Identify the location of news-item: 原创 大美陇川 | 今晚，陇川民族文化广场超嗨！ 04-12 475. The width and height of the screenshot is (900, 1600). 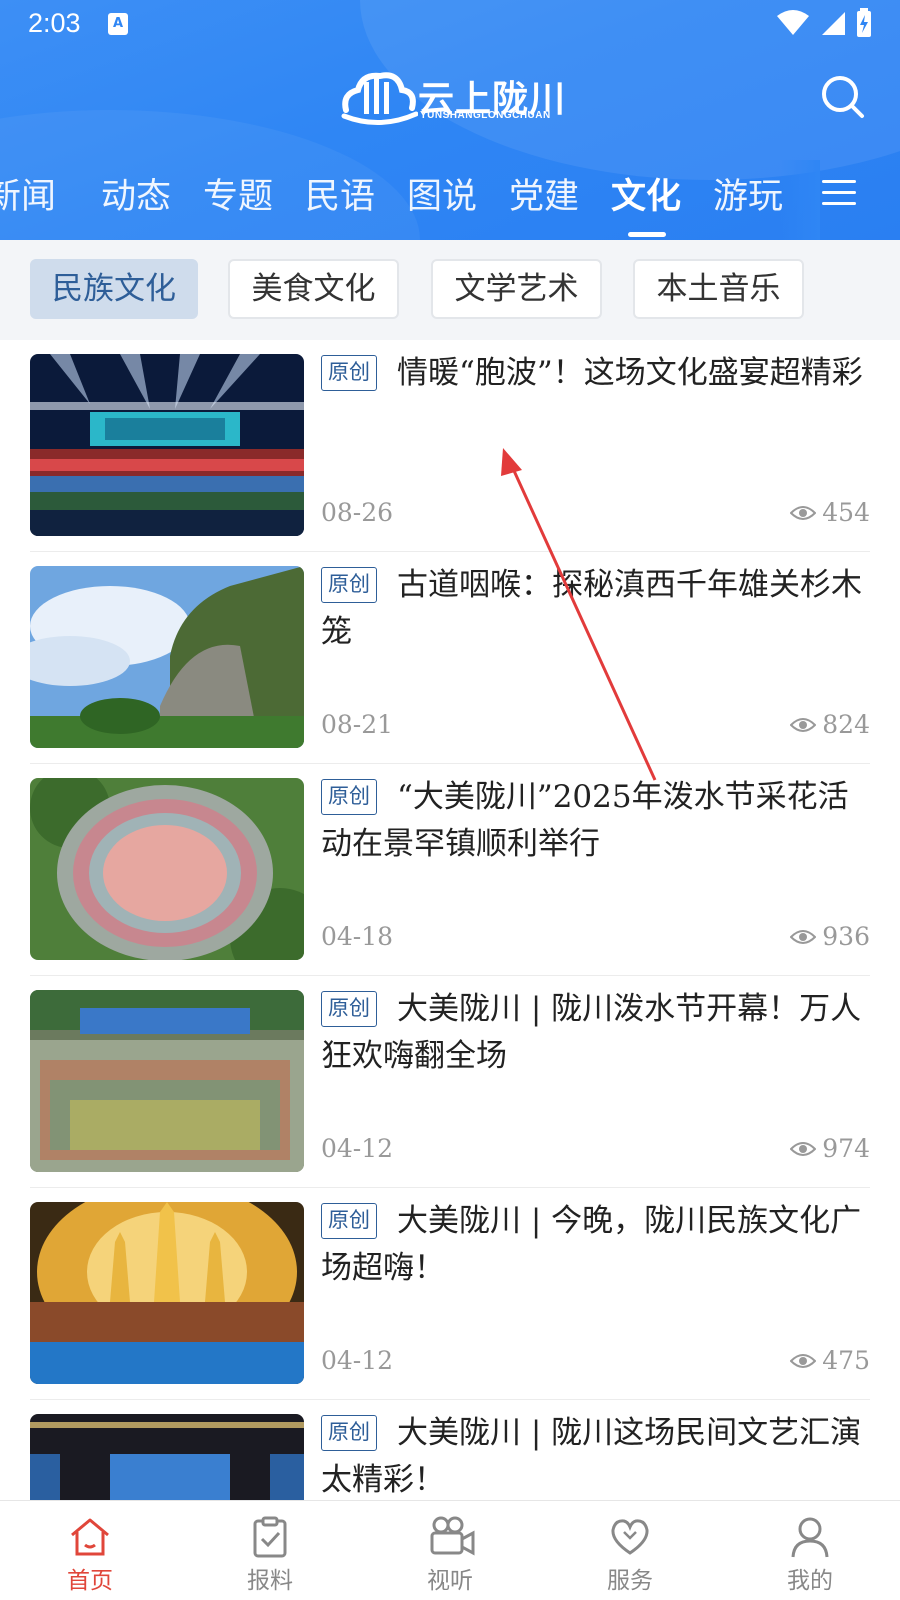
(450, 1294).